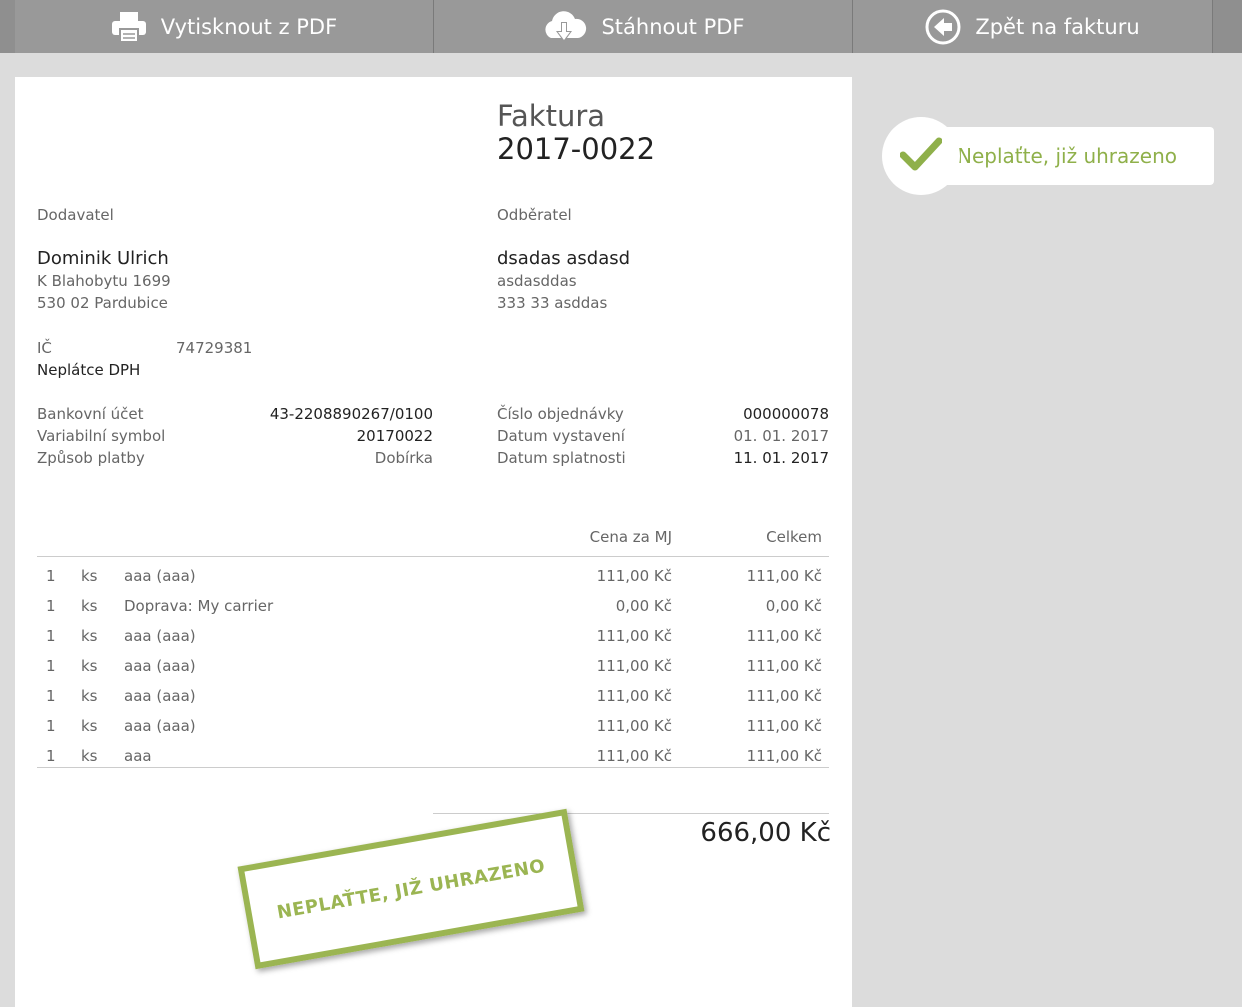 This screenshot has width=1242, height=1007. What do you see at coordinates (89, 370) in the screenshot?
I see `supplier-vat-status: Neplátce DPH` at bounding box center [89, 370].